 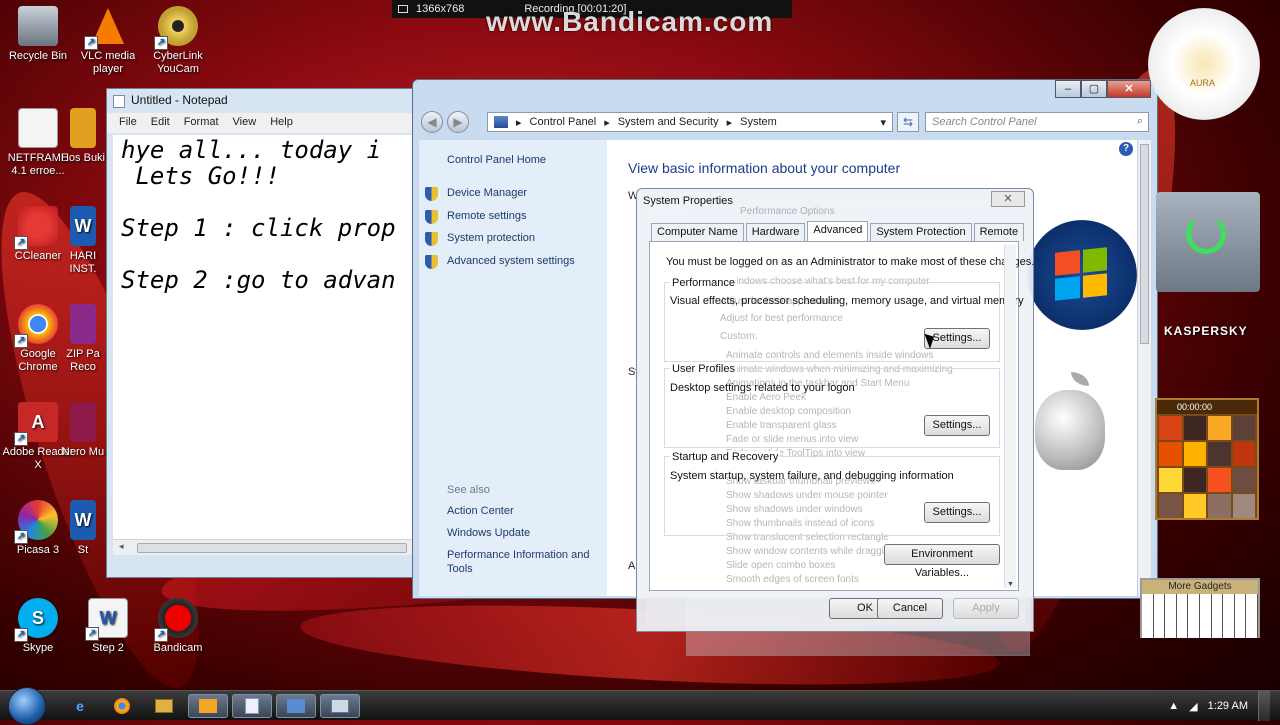 What do you see at coordinates (1200, 616) in the screenshot?
I see `piano-keys` at bounding box center [1200, 616].